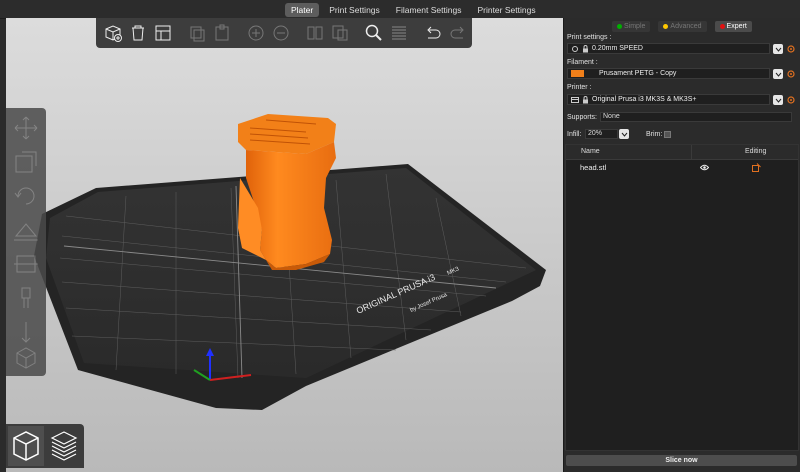 Image resolution: width=800 pixels, height=472 pixels. What do you see at coordinates (682, 168) in the screenshot?
I see `list-item: head.stl` at bounding box center [682, 168].